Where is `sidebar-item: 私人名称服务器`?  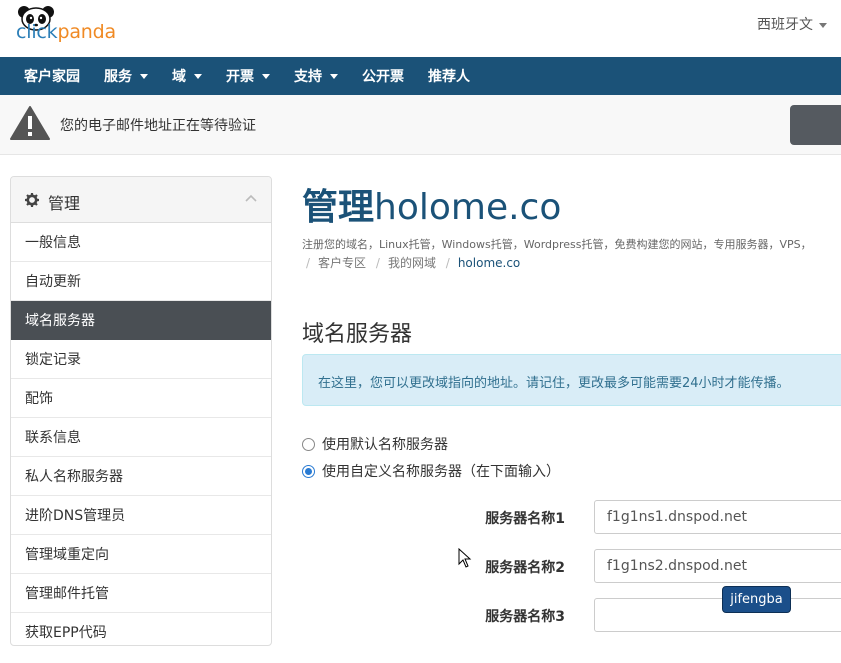
sidebar-item: 私人名称服务器 is located at coordinates (141, 476).